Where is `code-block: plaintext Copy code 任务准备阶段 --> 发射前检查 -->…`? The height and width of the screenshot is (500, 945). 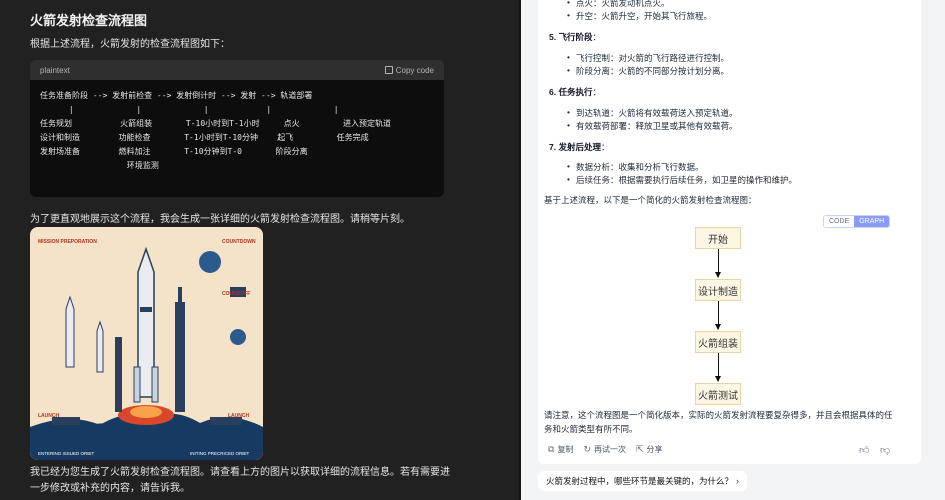 code-block: plaintext Copy code 任务准备阶段 --> 发射前检查 -->… is located at coordinates (237, 128).